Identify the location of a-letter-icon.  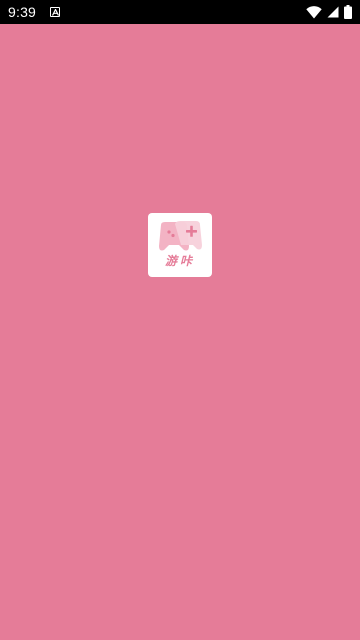
(55, 12).